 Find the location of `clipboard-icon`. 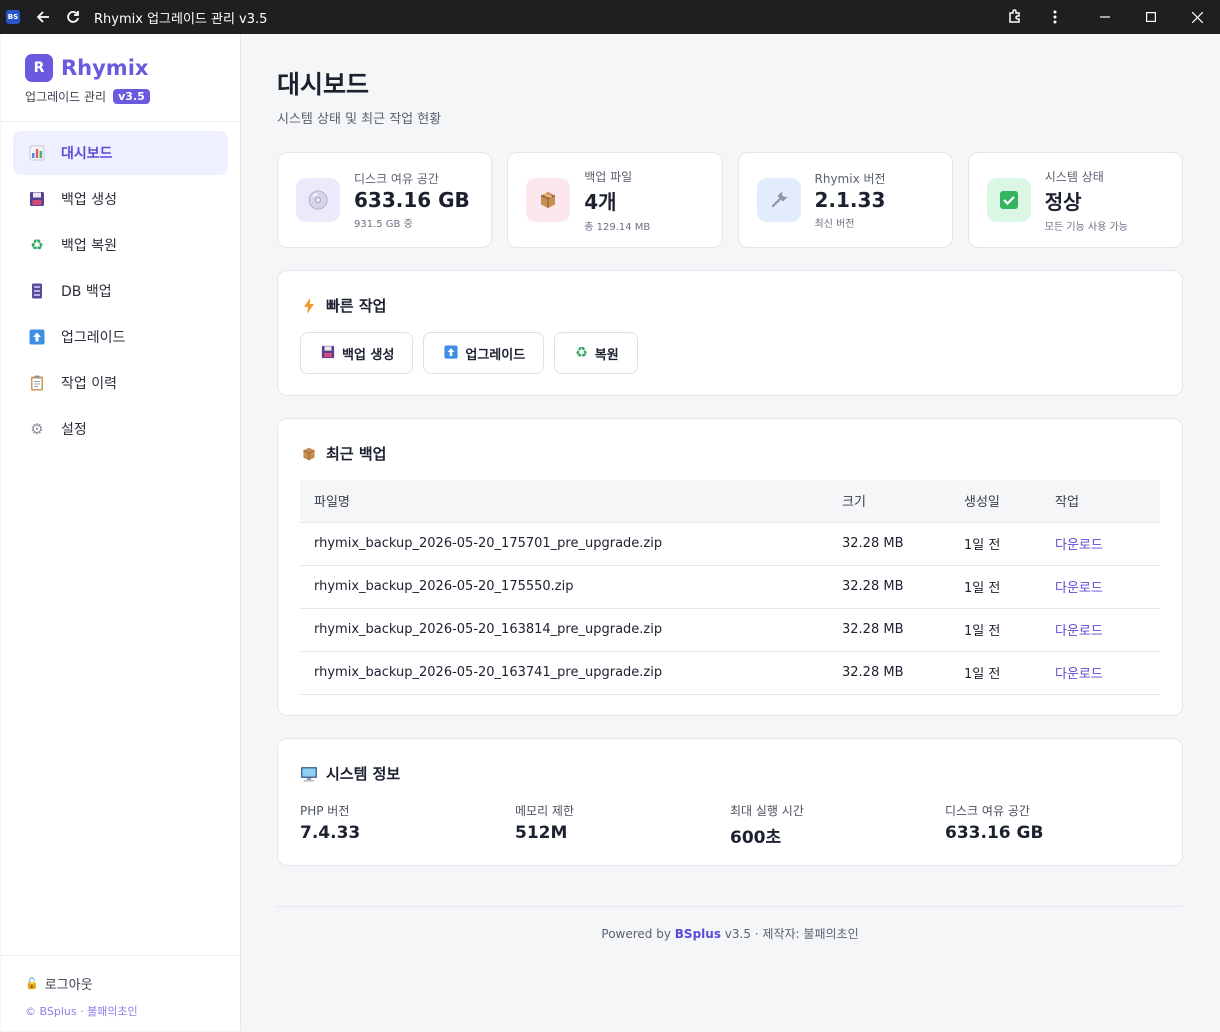

clipboard-icon is located at coordinates (37, 383).